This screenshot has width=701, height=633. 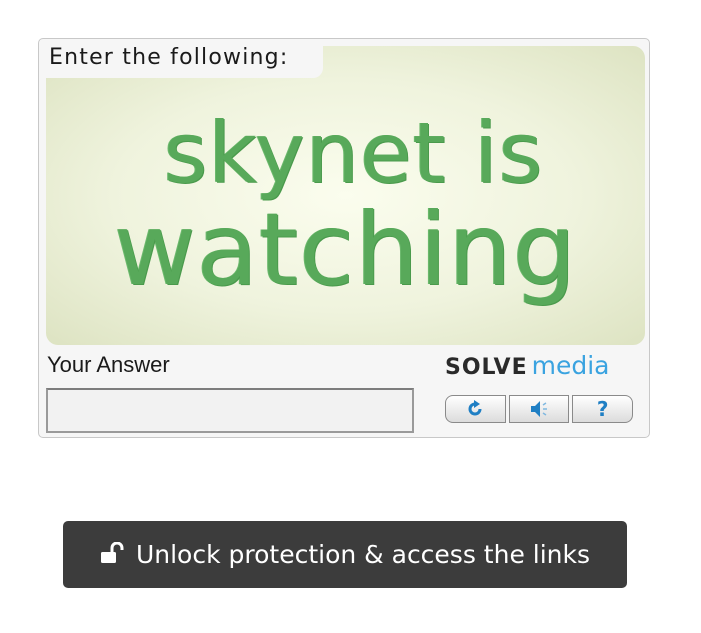 What do you see at coordinates (345, 249) in the screenshot?
I see `captcha-text-line-2: watching` at bounding box center [345, 249].